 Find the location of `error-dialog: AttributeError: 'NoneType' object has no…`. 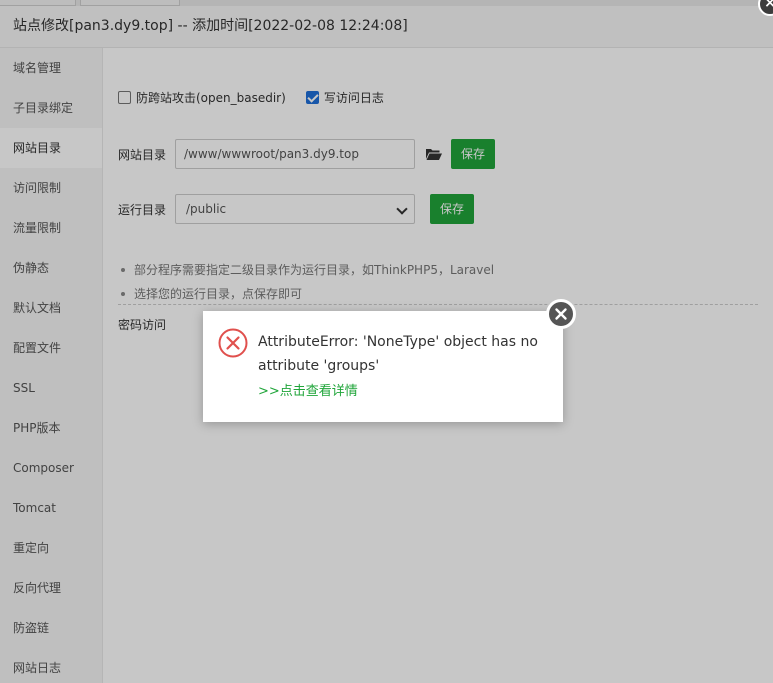

error-dialog: AttributeError: 'NoneType' object has no… is located at coordinates (389, 360).